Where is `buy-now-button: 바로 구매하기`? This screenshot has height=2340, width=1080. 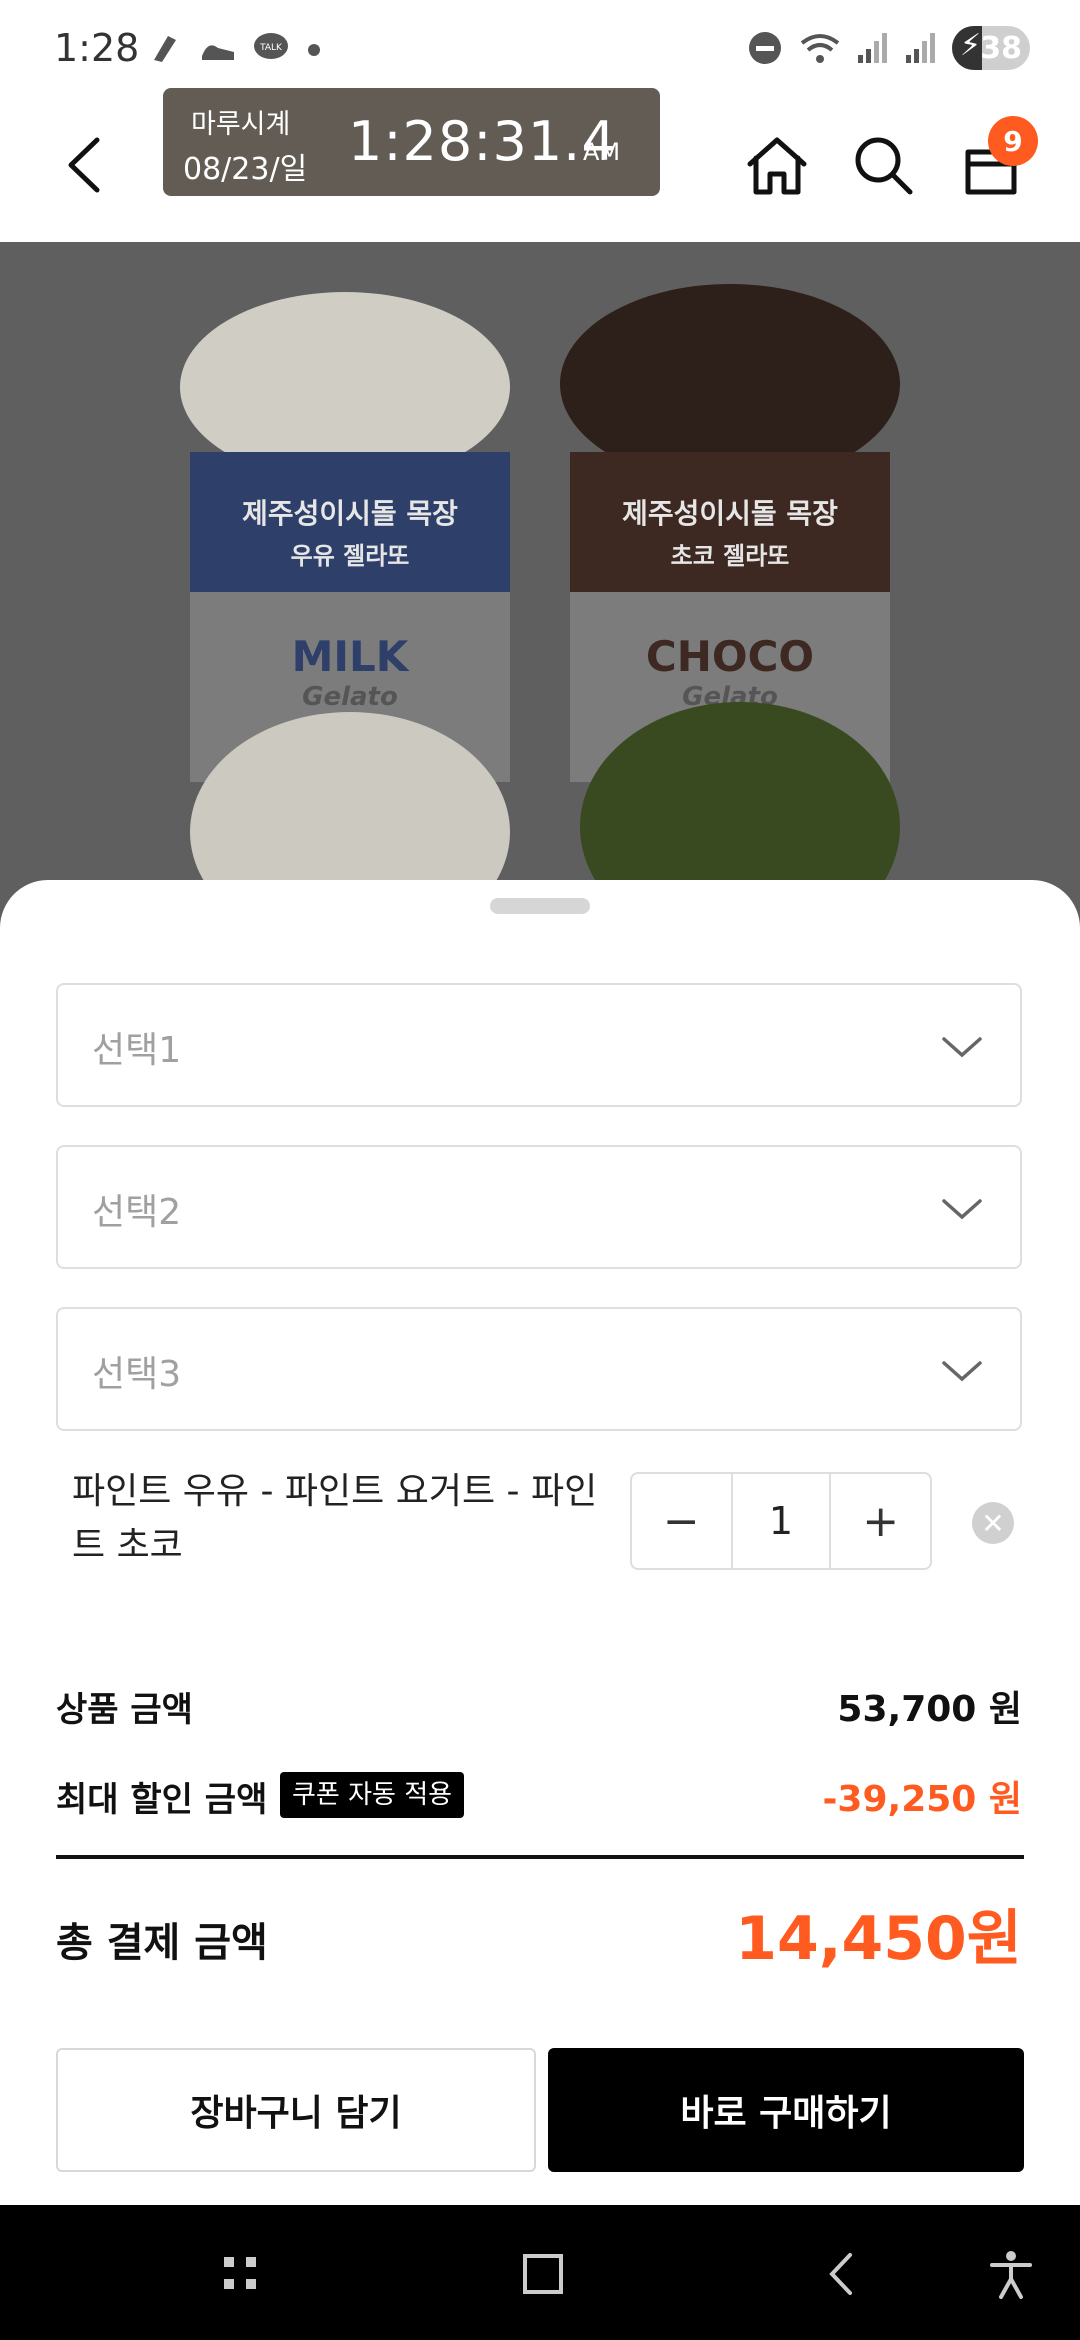 buy-now-button: 바로 구매하기 is located at coordinates (786, 2110).